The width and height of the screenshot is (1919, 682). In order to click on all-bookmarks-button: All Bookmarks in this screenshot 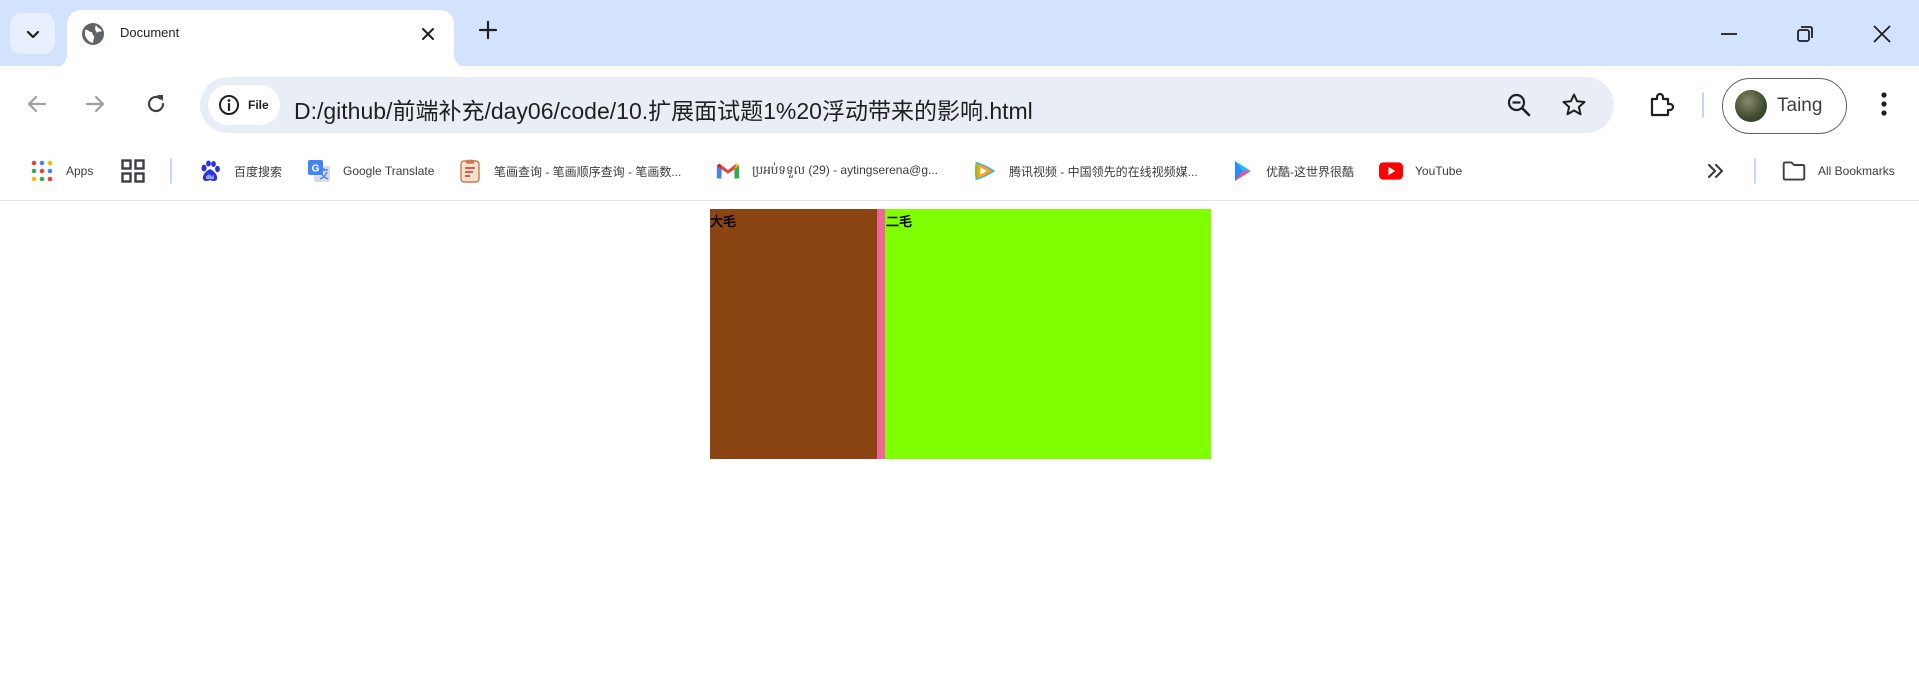, I will do `click(1838, 171)`.